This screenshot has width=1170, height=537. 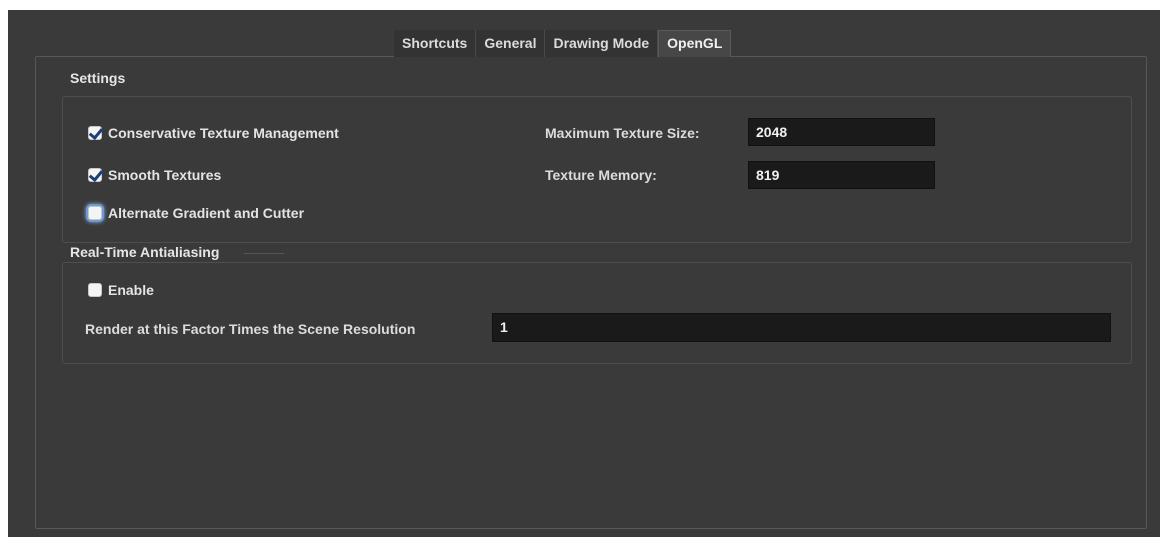 I want to click on enable-checkbox-row: Enable, so click(x=121, y=290).